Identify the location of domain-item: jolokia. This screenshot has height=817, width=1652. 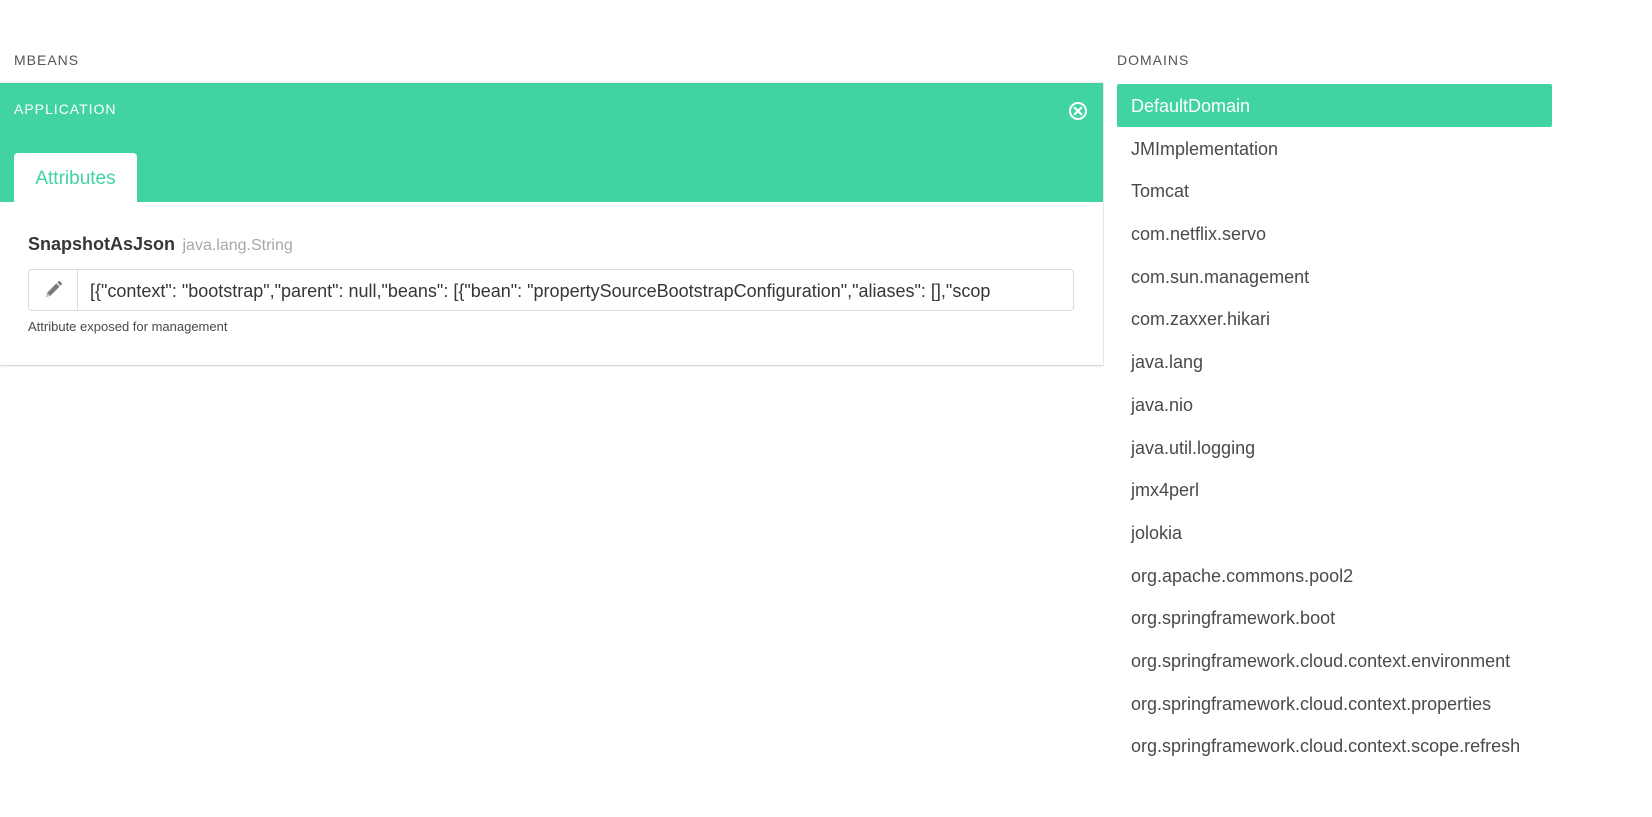
(1334, 532).